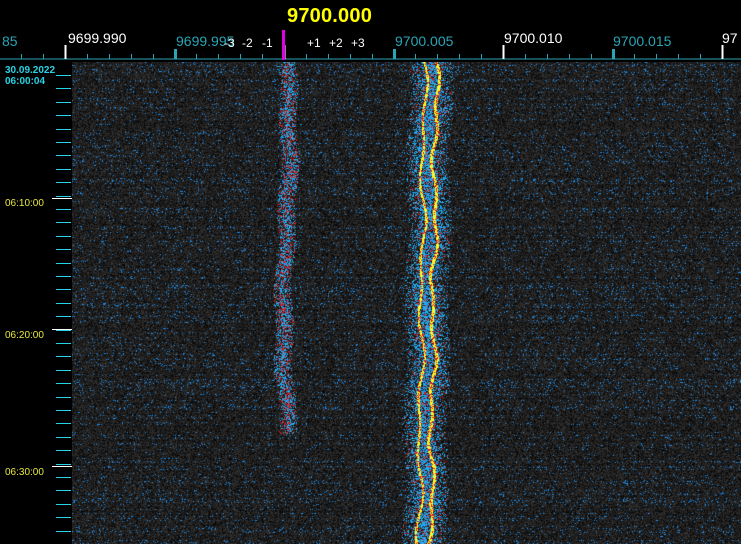  I want to click on offset-mark-plus-3: +3, so click(358, 43).